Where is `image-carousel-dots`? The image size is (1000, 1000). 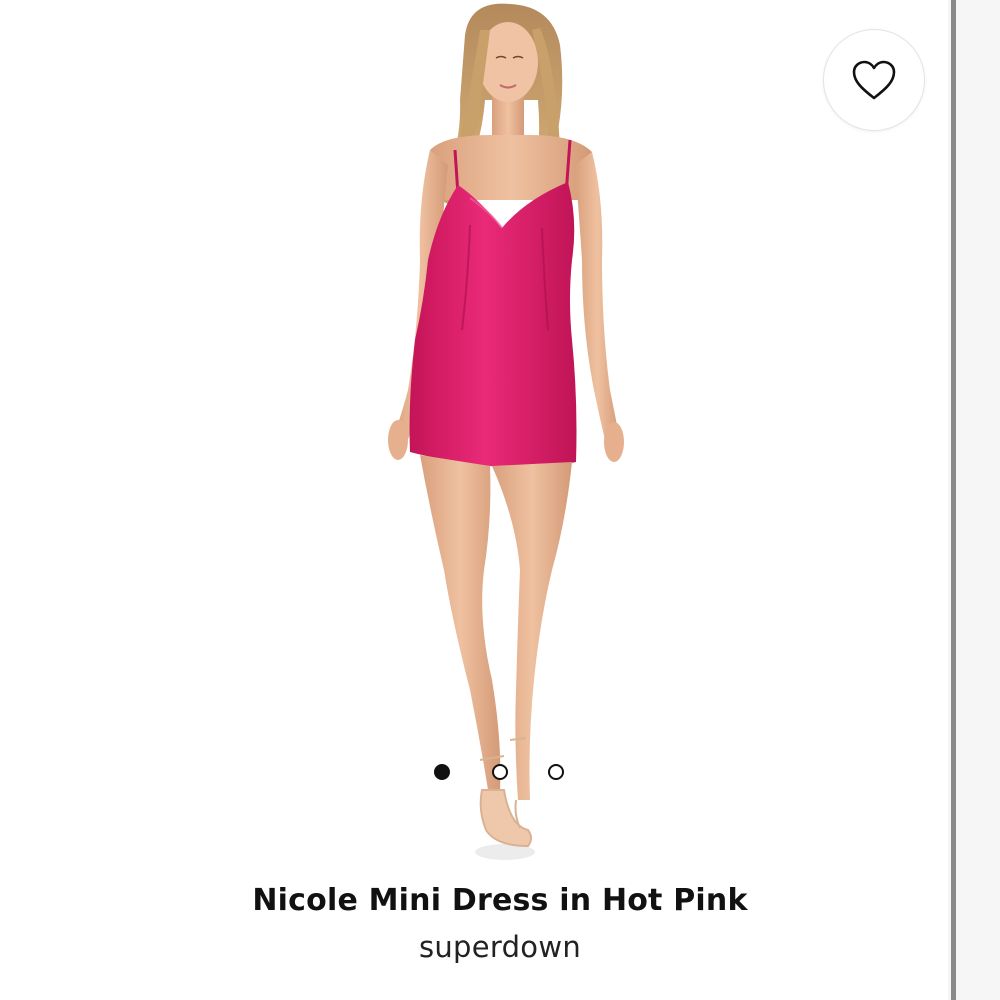 image-carousel-dots is located at coordinates (502, 774).